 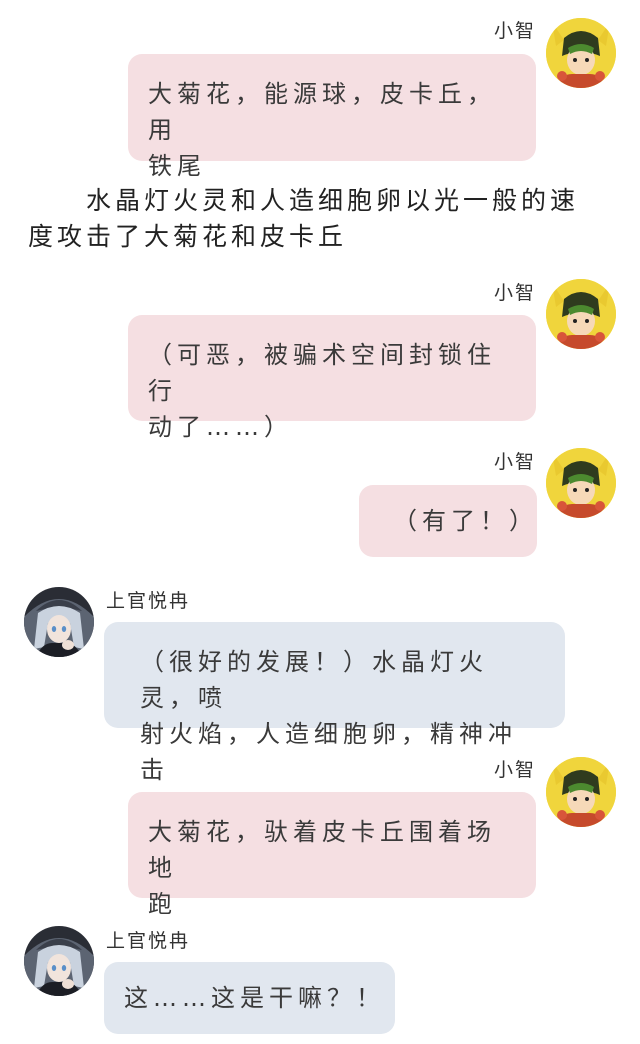 What do you see at coordinates (332, 117) in the screenshot?
I see `message-bubble-xiaozhi: 大菊花，能源球，皮卡丘，用 铁尾` at bounding box center [332, 117].